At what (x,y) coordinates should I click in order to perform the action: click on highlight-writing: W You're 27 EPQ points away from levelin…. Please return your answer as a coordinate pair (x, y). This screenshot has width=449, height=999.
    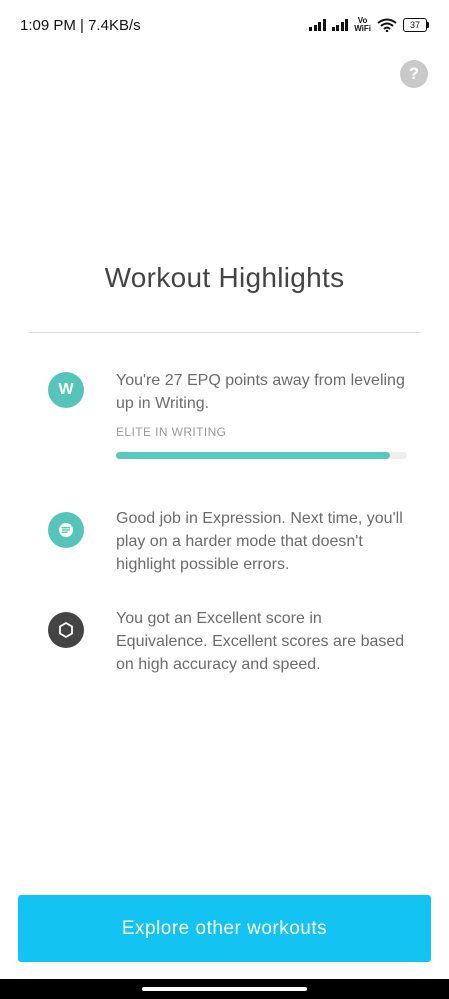
    Looking at the image, I should click on (233, 416).